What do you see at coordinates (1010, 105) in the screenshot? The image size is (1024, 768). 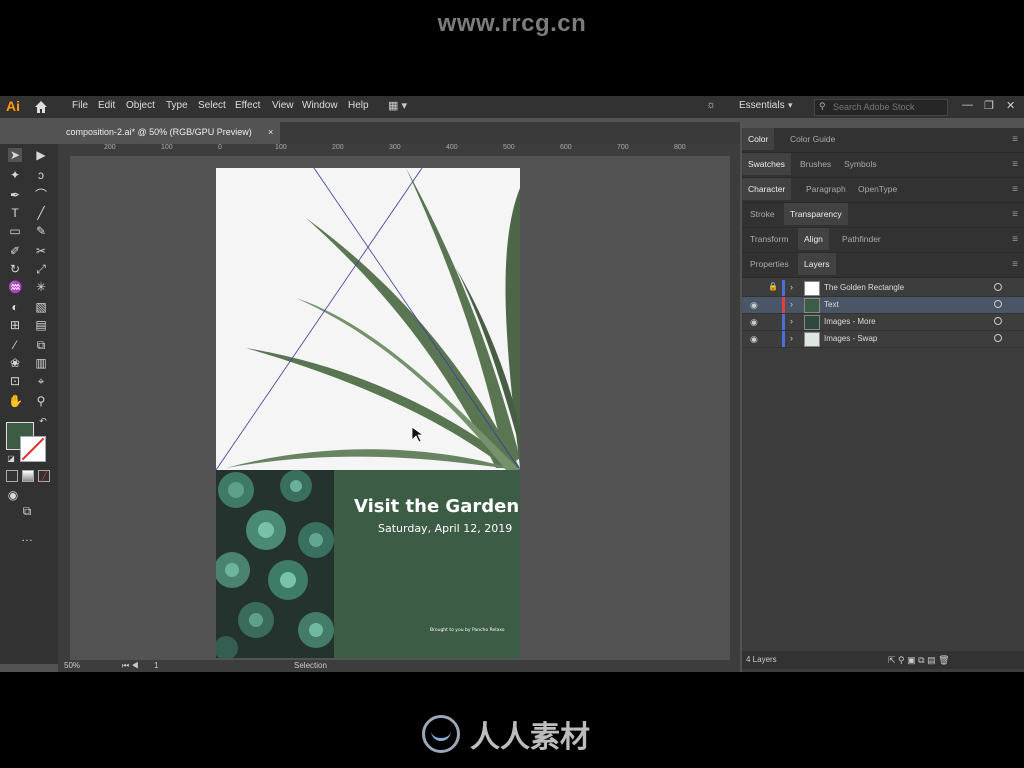 I see `close-window-icon: ✕` at bounding box center [1010, 105].